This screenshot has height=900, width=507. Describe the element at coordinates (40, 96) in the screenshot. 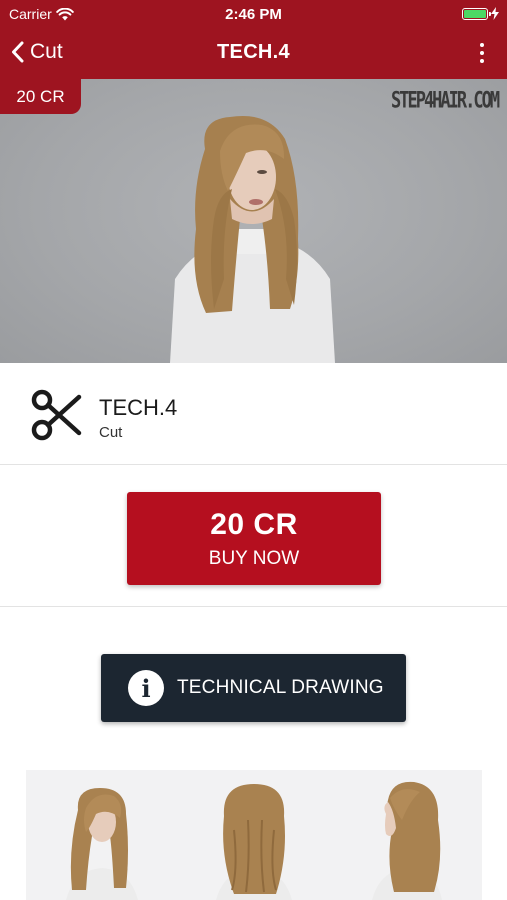

I see `price-badge: 20 CR` at that location.